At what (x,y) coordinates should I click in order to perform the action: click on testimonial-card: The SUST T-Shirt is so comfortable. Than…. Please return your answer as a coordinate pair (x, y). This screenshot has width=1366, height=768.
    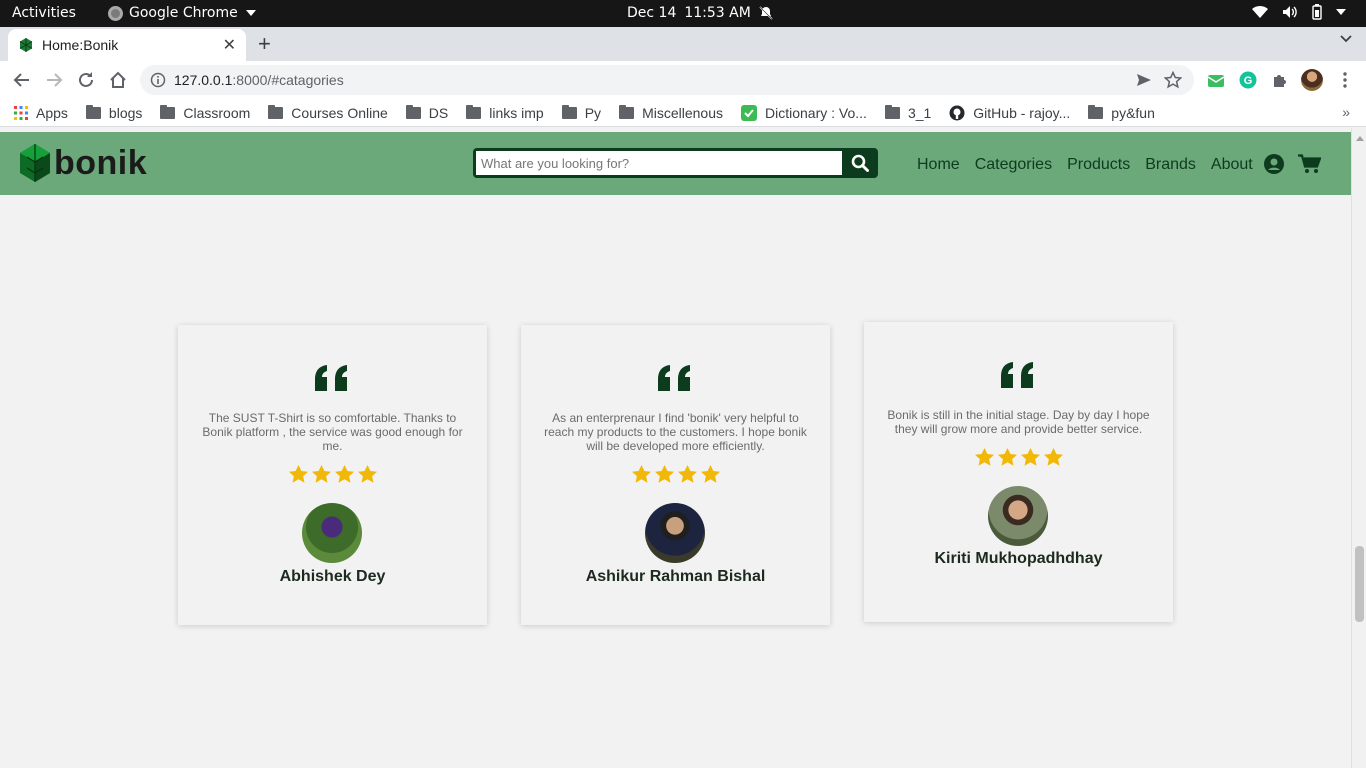
    Looking at the image, I should click on (332, 475).